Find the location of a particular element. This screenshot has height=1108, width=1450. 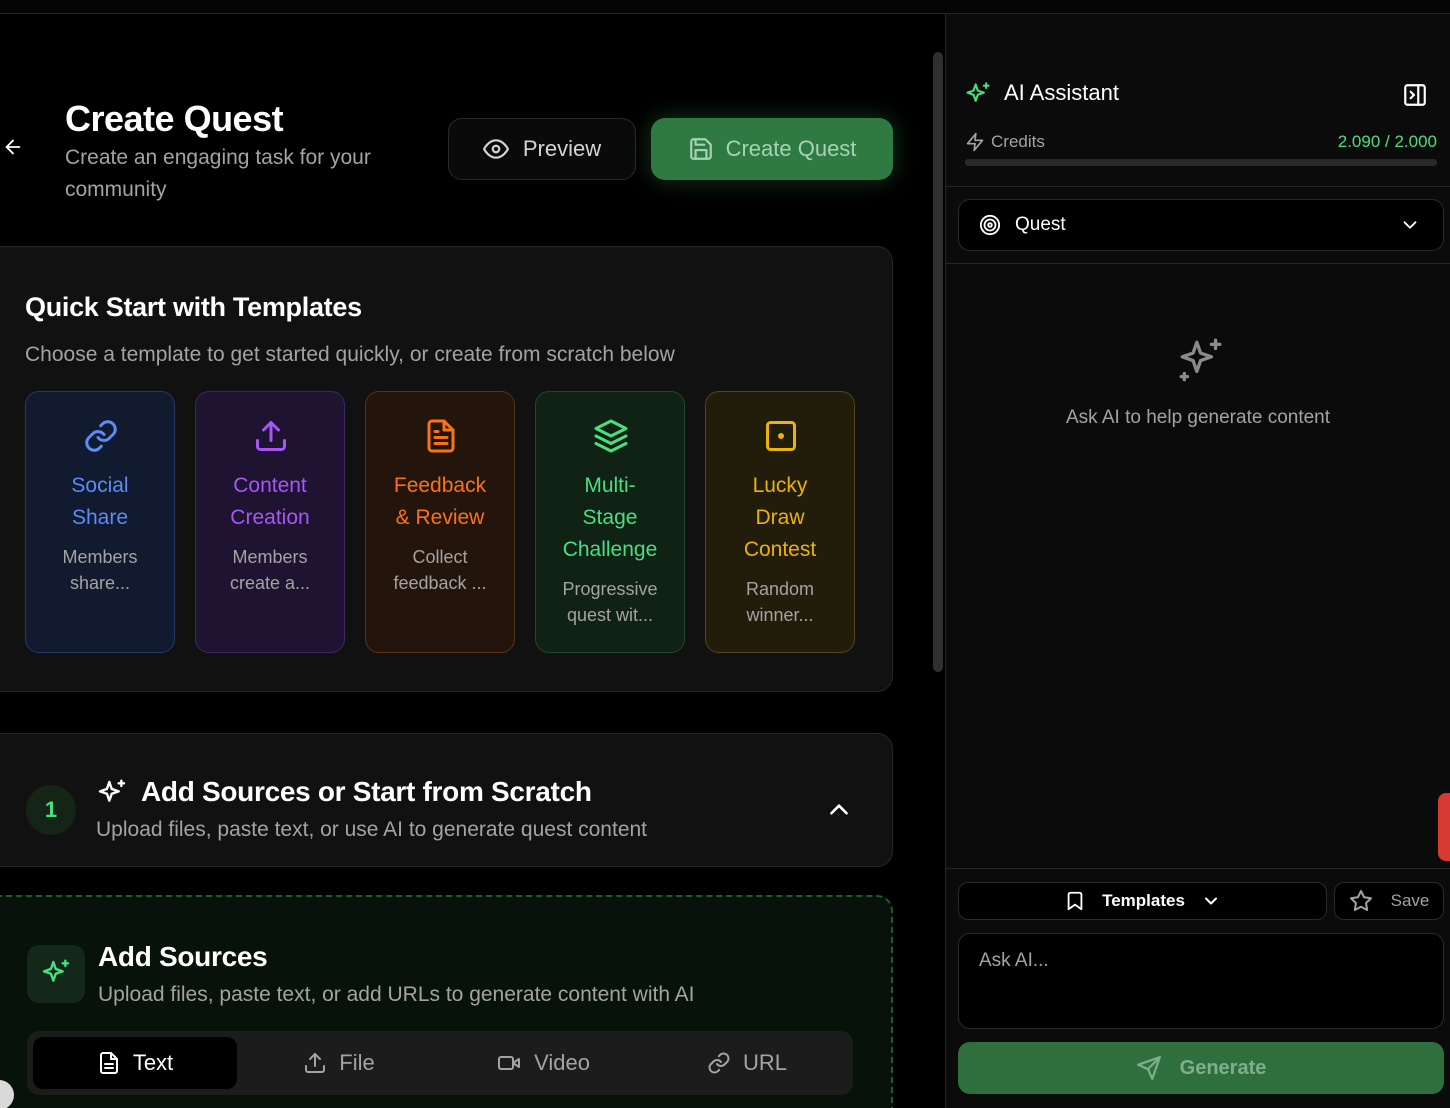

preview-button: Preview is located at coordinates (542, 149).